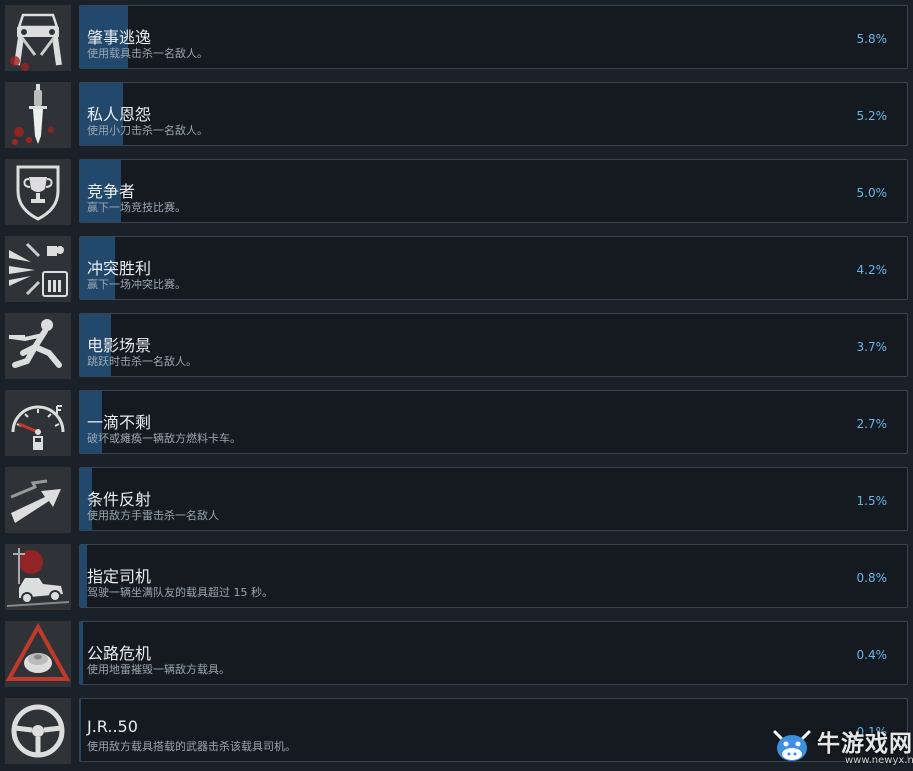 This screenshot has width=913, height=771. What do you see at coordinates (153, 515) in the screenshot?
I see `achievement-description: 使用敌方手雷击杀一名敌人` at bounding box center [153, 515].